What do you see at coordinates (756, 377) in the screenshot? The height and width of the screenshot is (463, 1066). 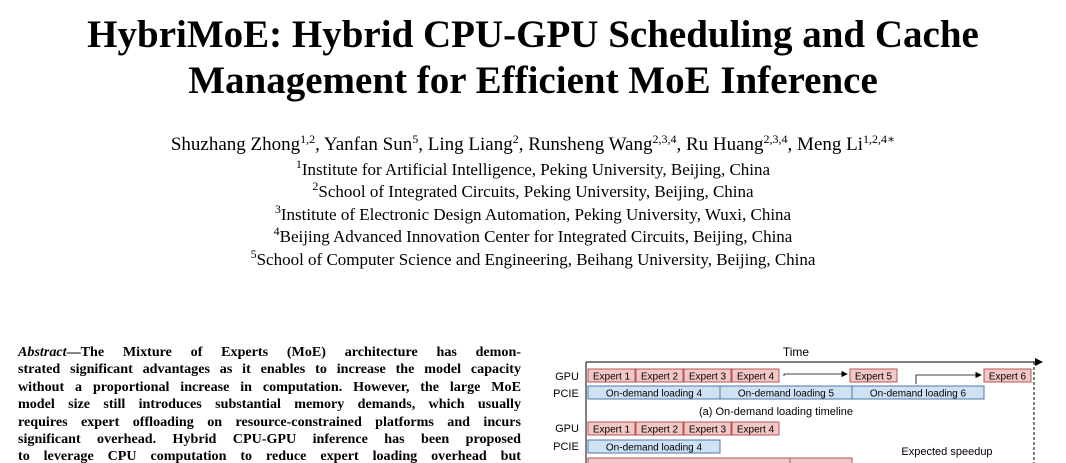 I see `gpu-block-a-label: Expert 4` at bounding box center [756, 377].